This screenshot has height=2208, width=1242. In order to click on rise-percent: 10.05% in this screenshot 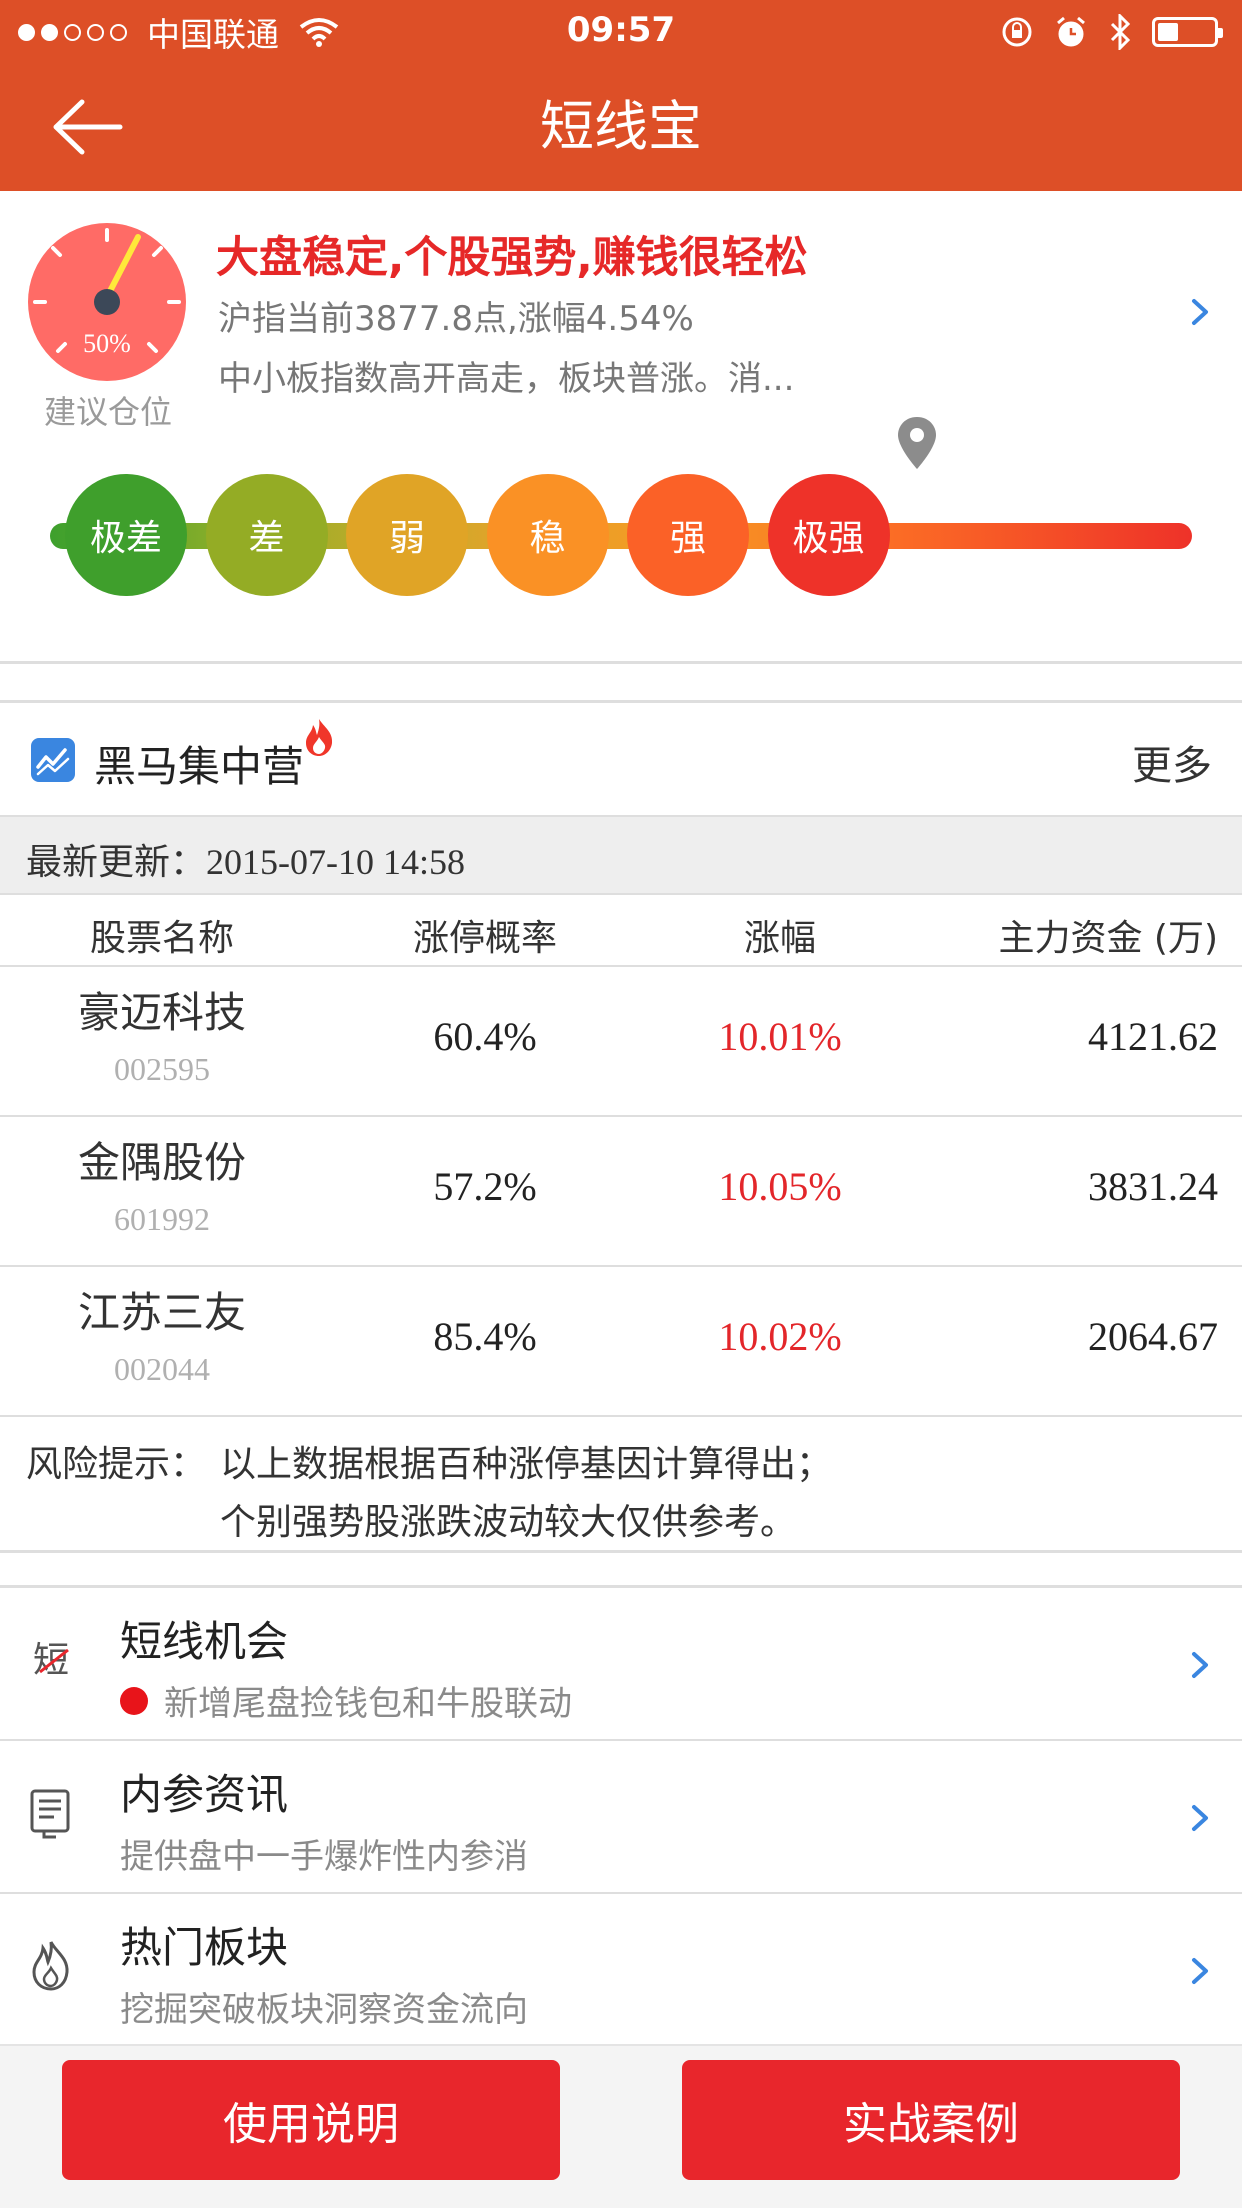, I will do `click(780, 1186)`.